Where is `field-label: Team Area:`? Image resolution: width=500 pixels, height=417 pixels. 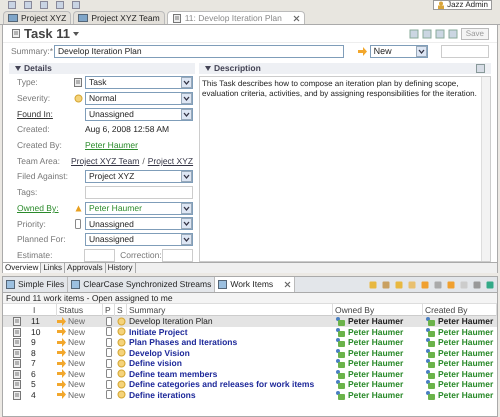 field-label: Team Area: is located at coordinates (39, 161).